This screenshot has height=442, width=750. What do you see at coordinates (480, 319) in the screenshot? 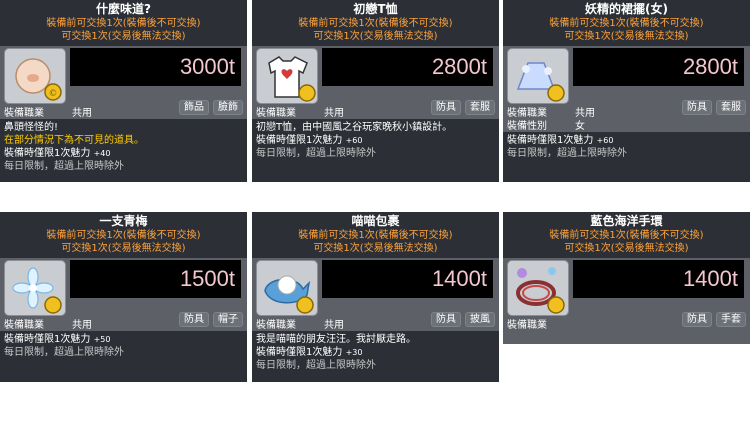
I see `subcategory-tag: 披風` at bounding box center [480, 319].